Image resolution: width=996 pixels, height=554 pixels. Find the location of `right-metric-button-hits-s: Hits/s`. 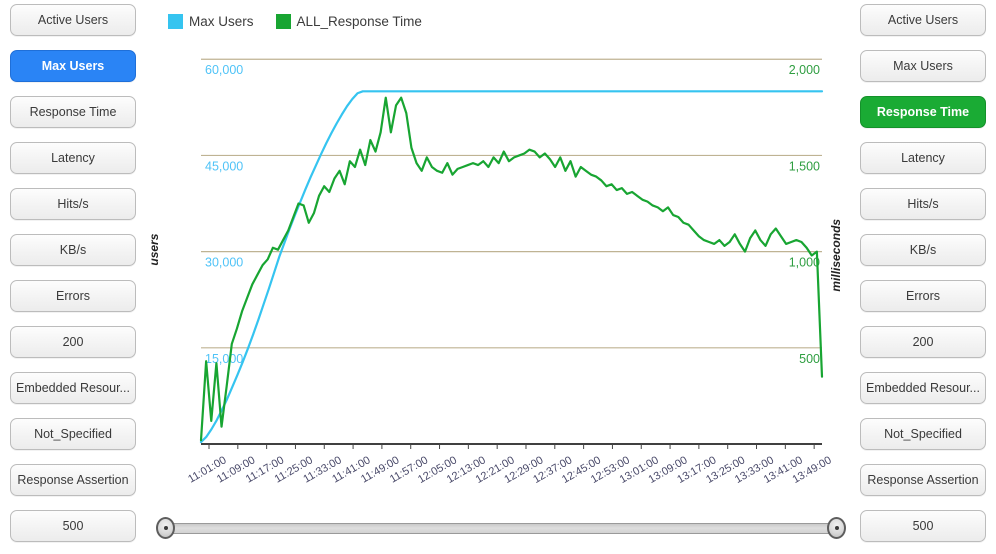

right-metric-button-hits-s: Hits/s is located at coordinates (923, 204).